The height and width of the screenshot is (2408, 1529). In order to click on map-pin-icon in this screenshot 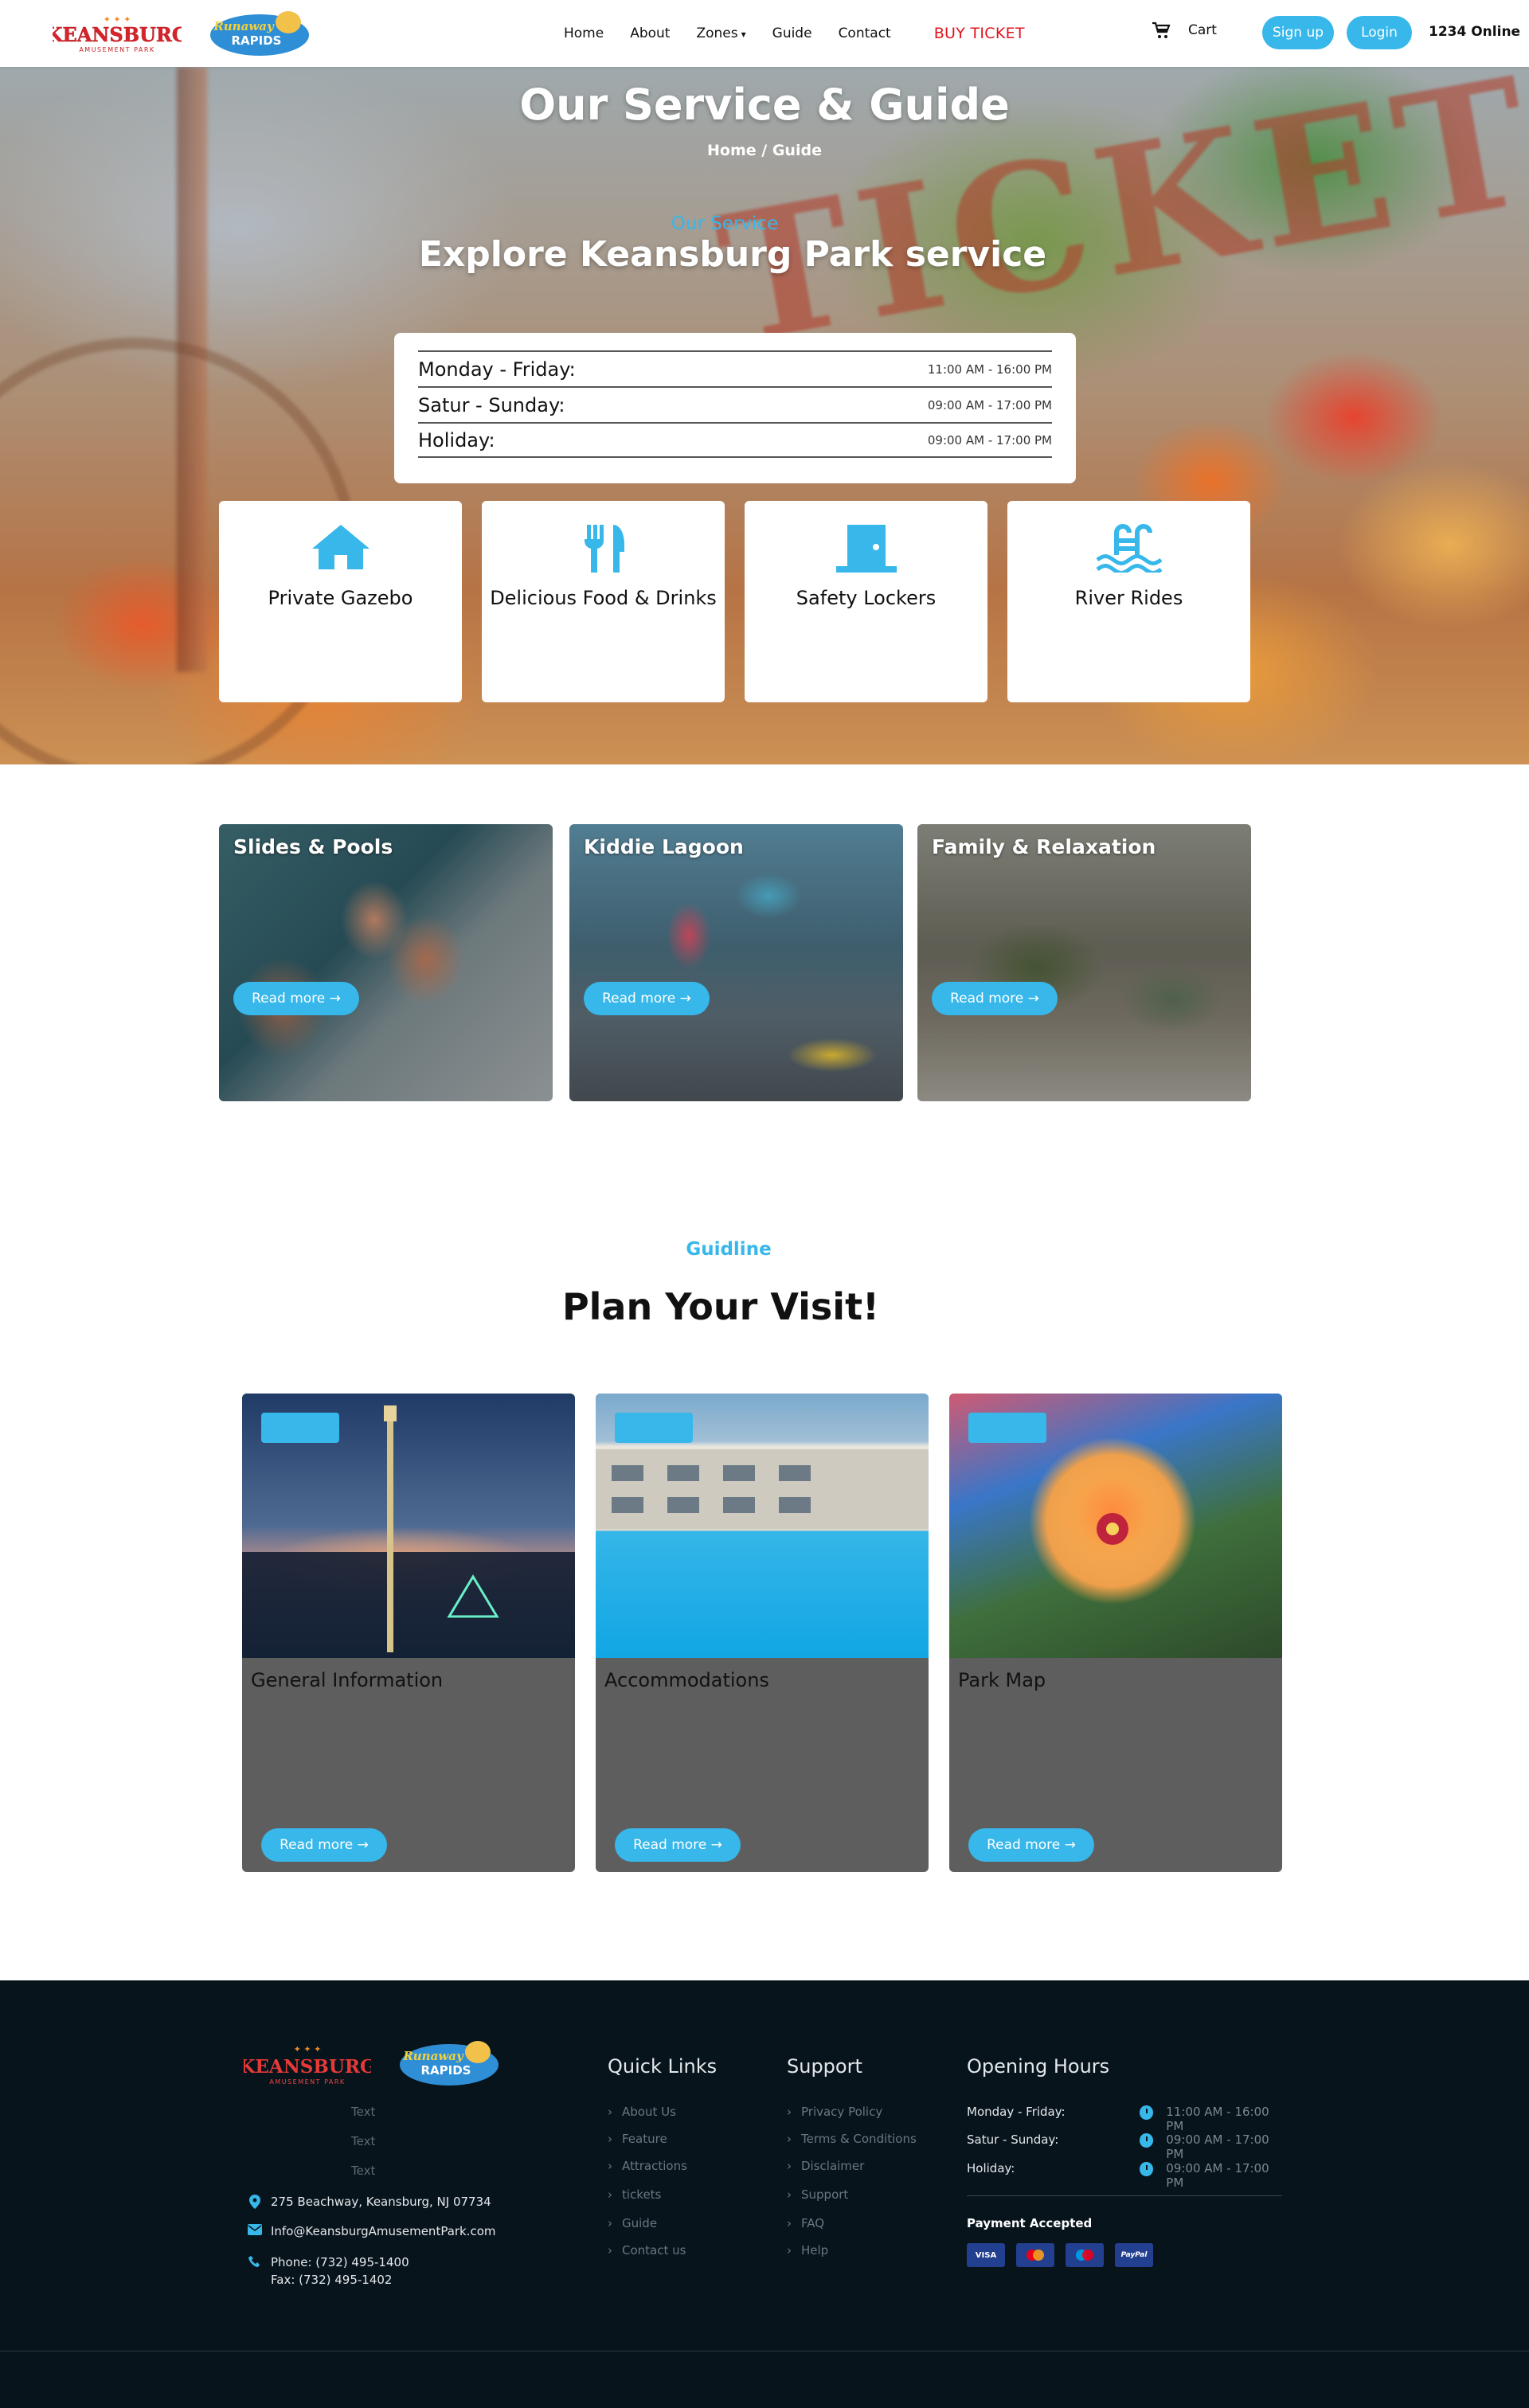, I will do `click(254, 2202)`.